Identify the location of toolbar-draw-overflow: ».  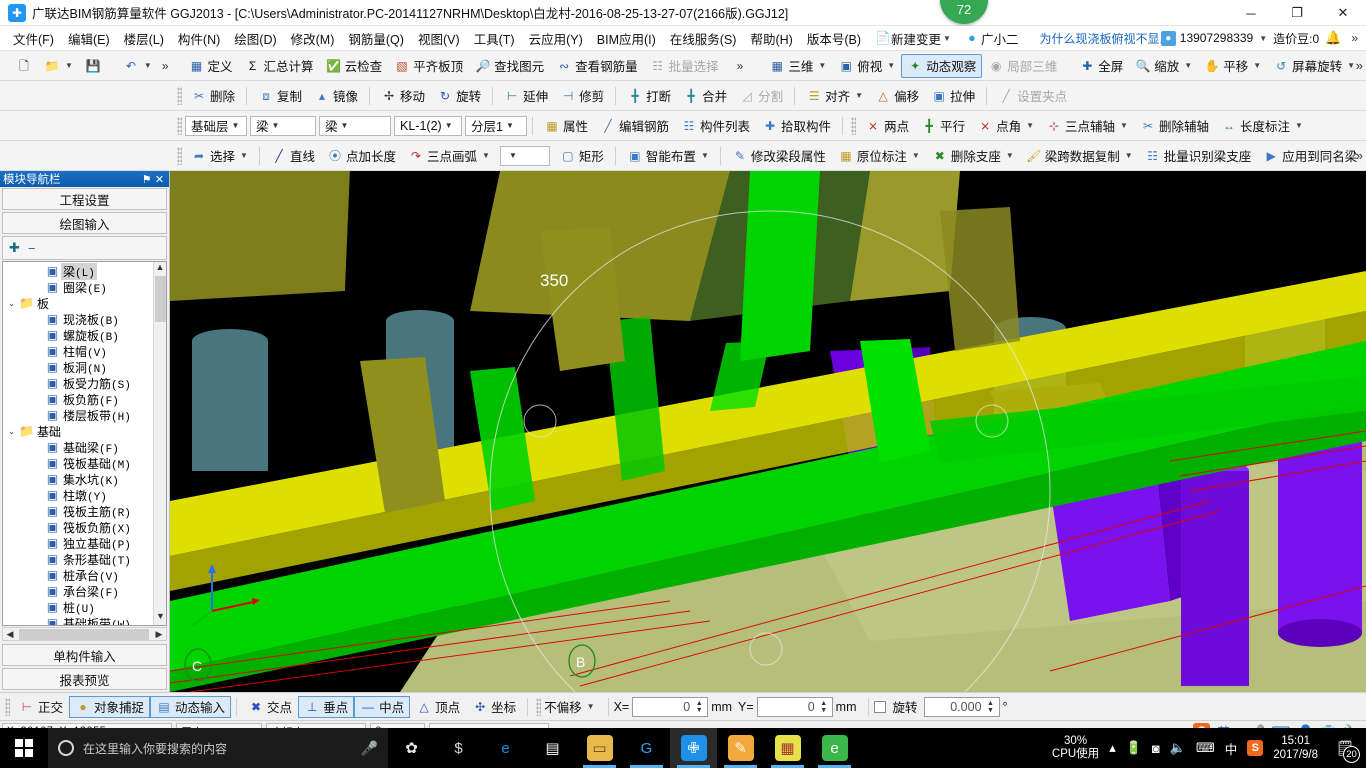
(1359, 155).